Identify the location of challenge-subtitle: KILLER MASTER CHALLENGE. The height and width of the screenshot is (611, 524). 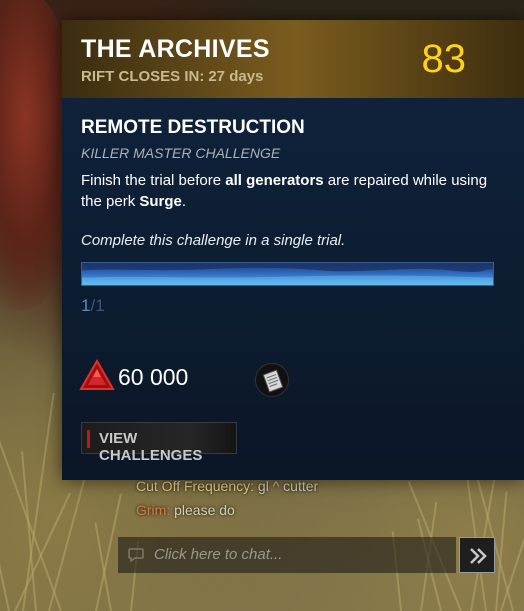
(181, 153).